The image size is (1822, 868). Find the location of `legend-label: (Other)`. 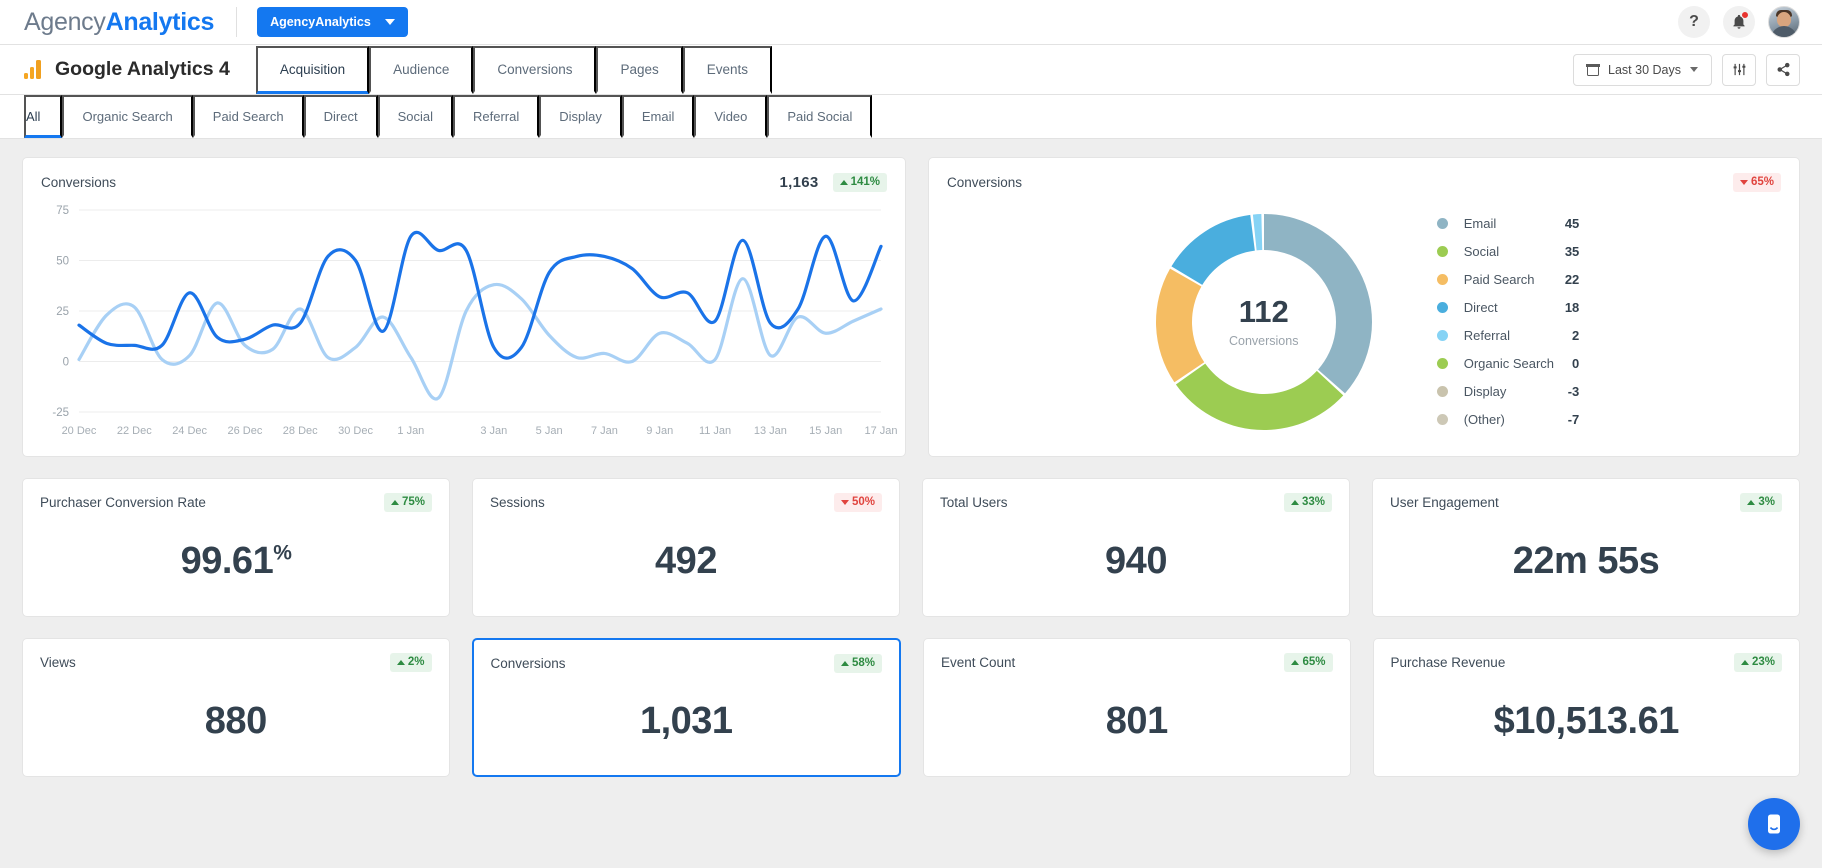

legend-label: (Other) is located at coordinates (1484, 420).